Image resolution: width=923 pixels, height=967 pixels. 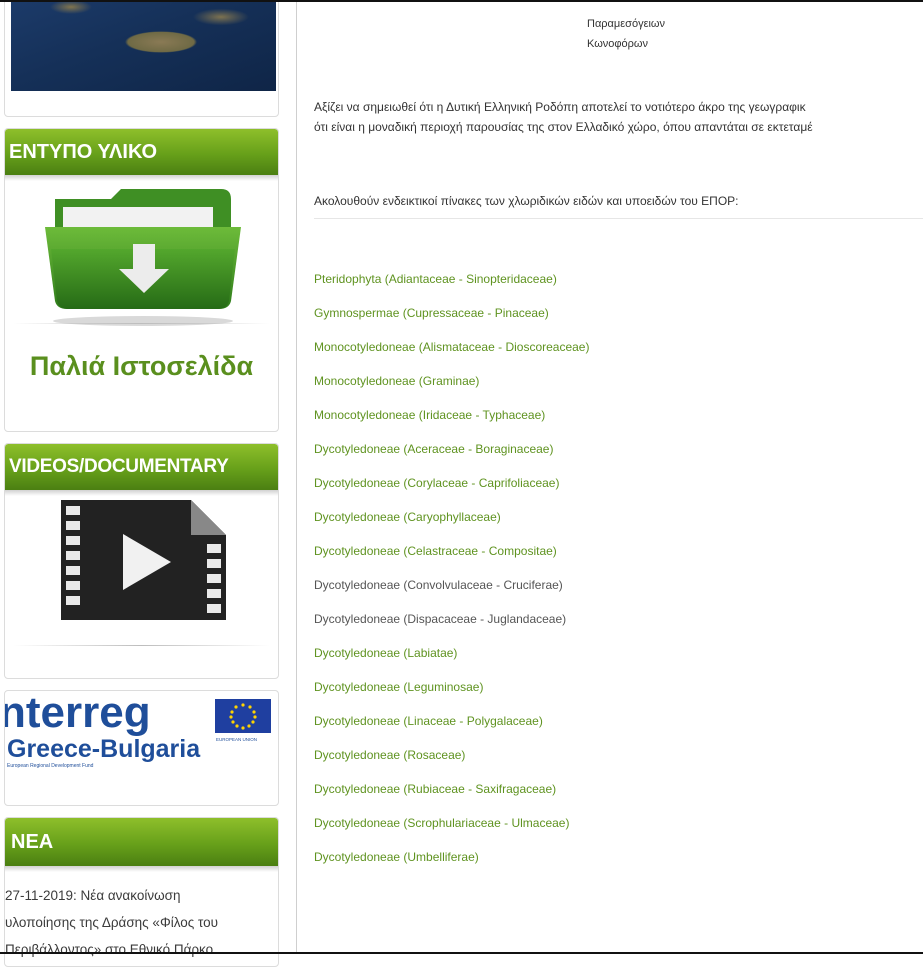 I want to click on species-link: Dycotyledoneae (Umbelliferae), so click(x=451, y=863).